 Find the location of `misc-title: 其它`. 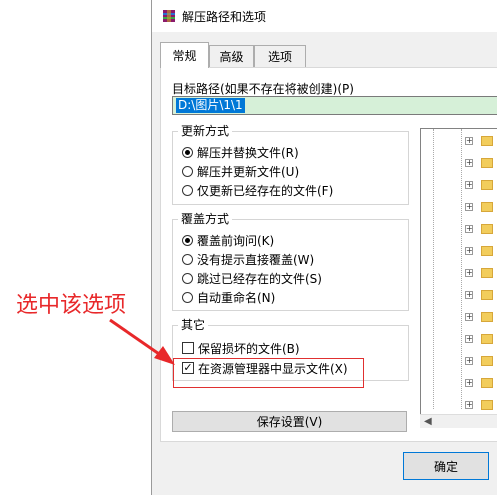

misc-title: 其它 is located at coordinates (193, 325).